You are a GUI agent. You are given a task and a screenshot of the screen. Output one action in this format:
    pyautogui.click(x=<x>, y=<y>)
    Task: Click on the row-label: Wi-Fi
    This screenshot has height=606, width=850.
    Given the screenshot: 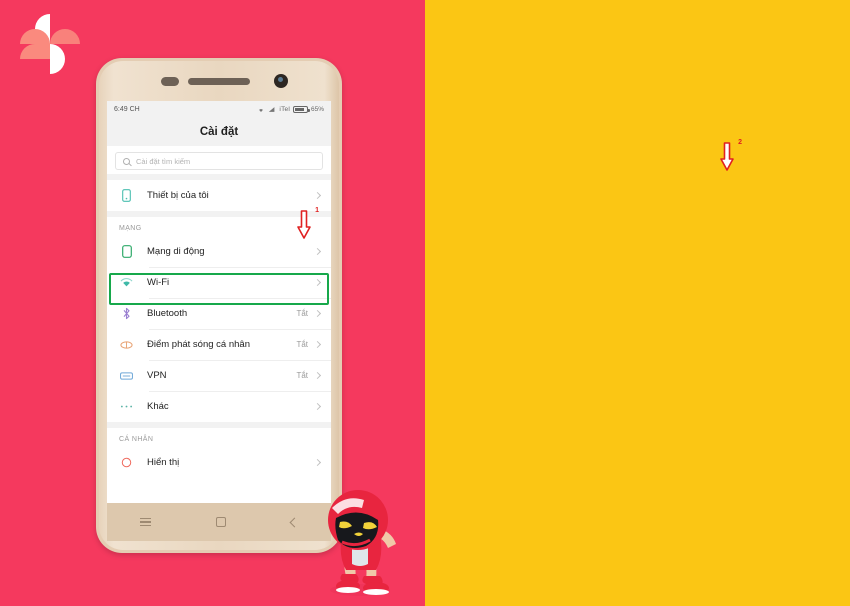 What is the action you would take?
    pyautogui.click(x=158, y=282)
    